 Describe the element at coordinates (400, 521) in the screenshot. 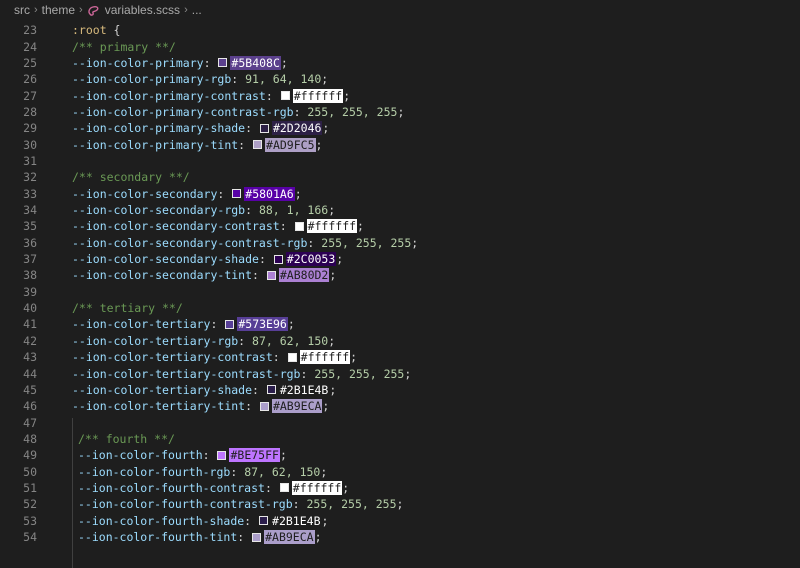

I see `code-line: 53 --ion-color-fourth-shade: #2B1E4B;` at that location.